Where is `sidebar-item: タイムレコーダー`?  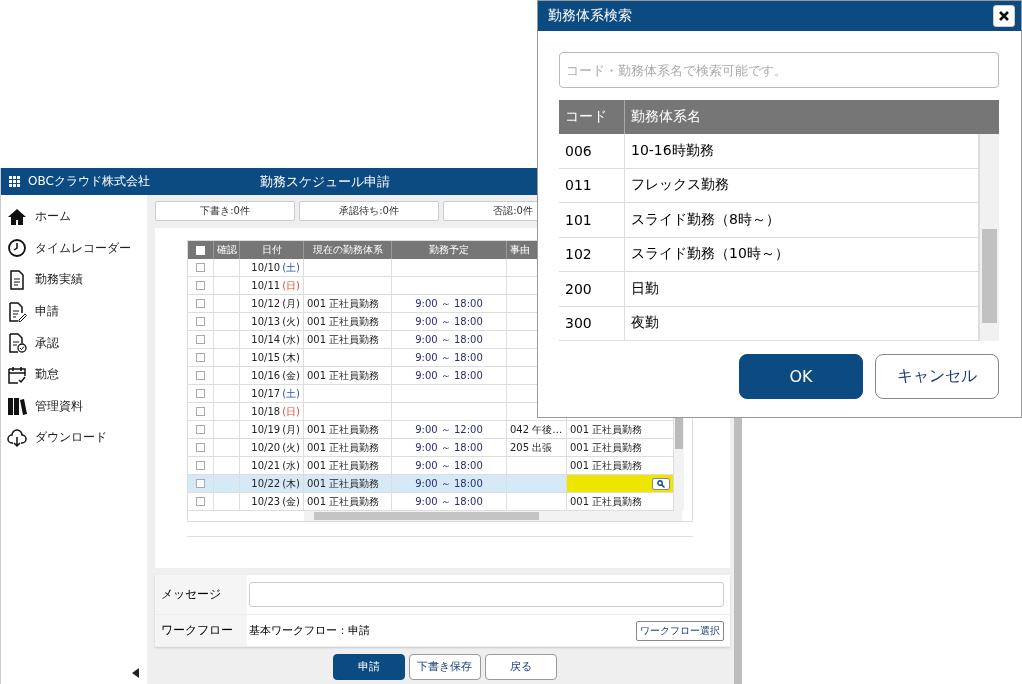 sidebar-item: タイムレコーダー is located at coordinates (74, 248).